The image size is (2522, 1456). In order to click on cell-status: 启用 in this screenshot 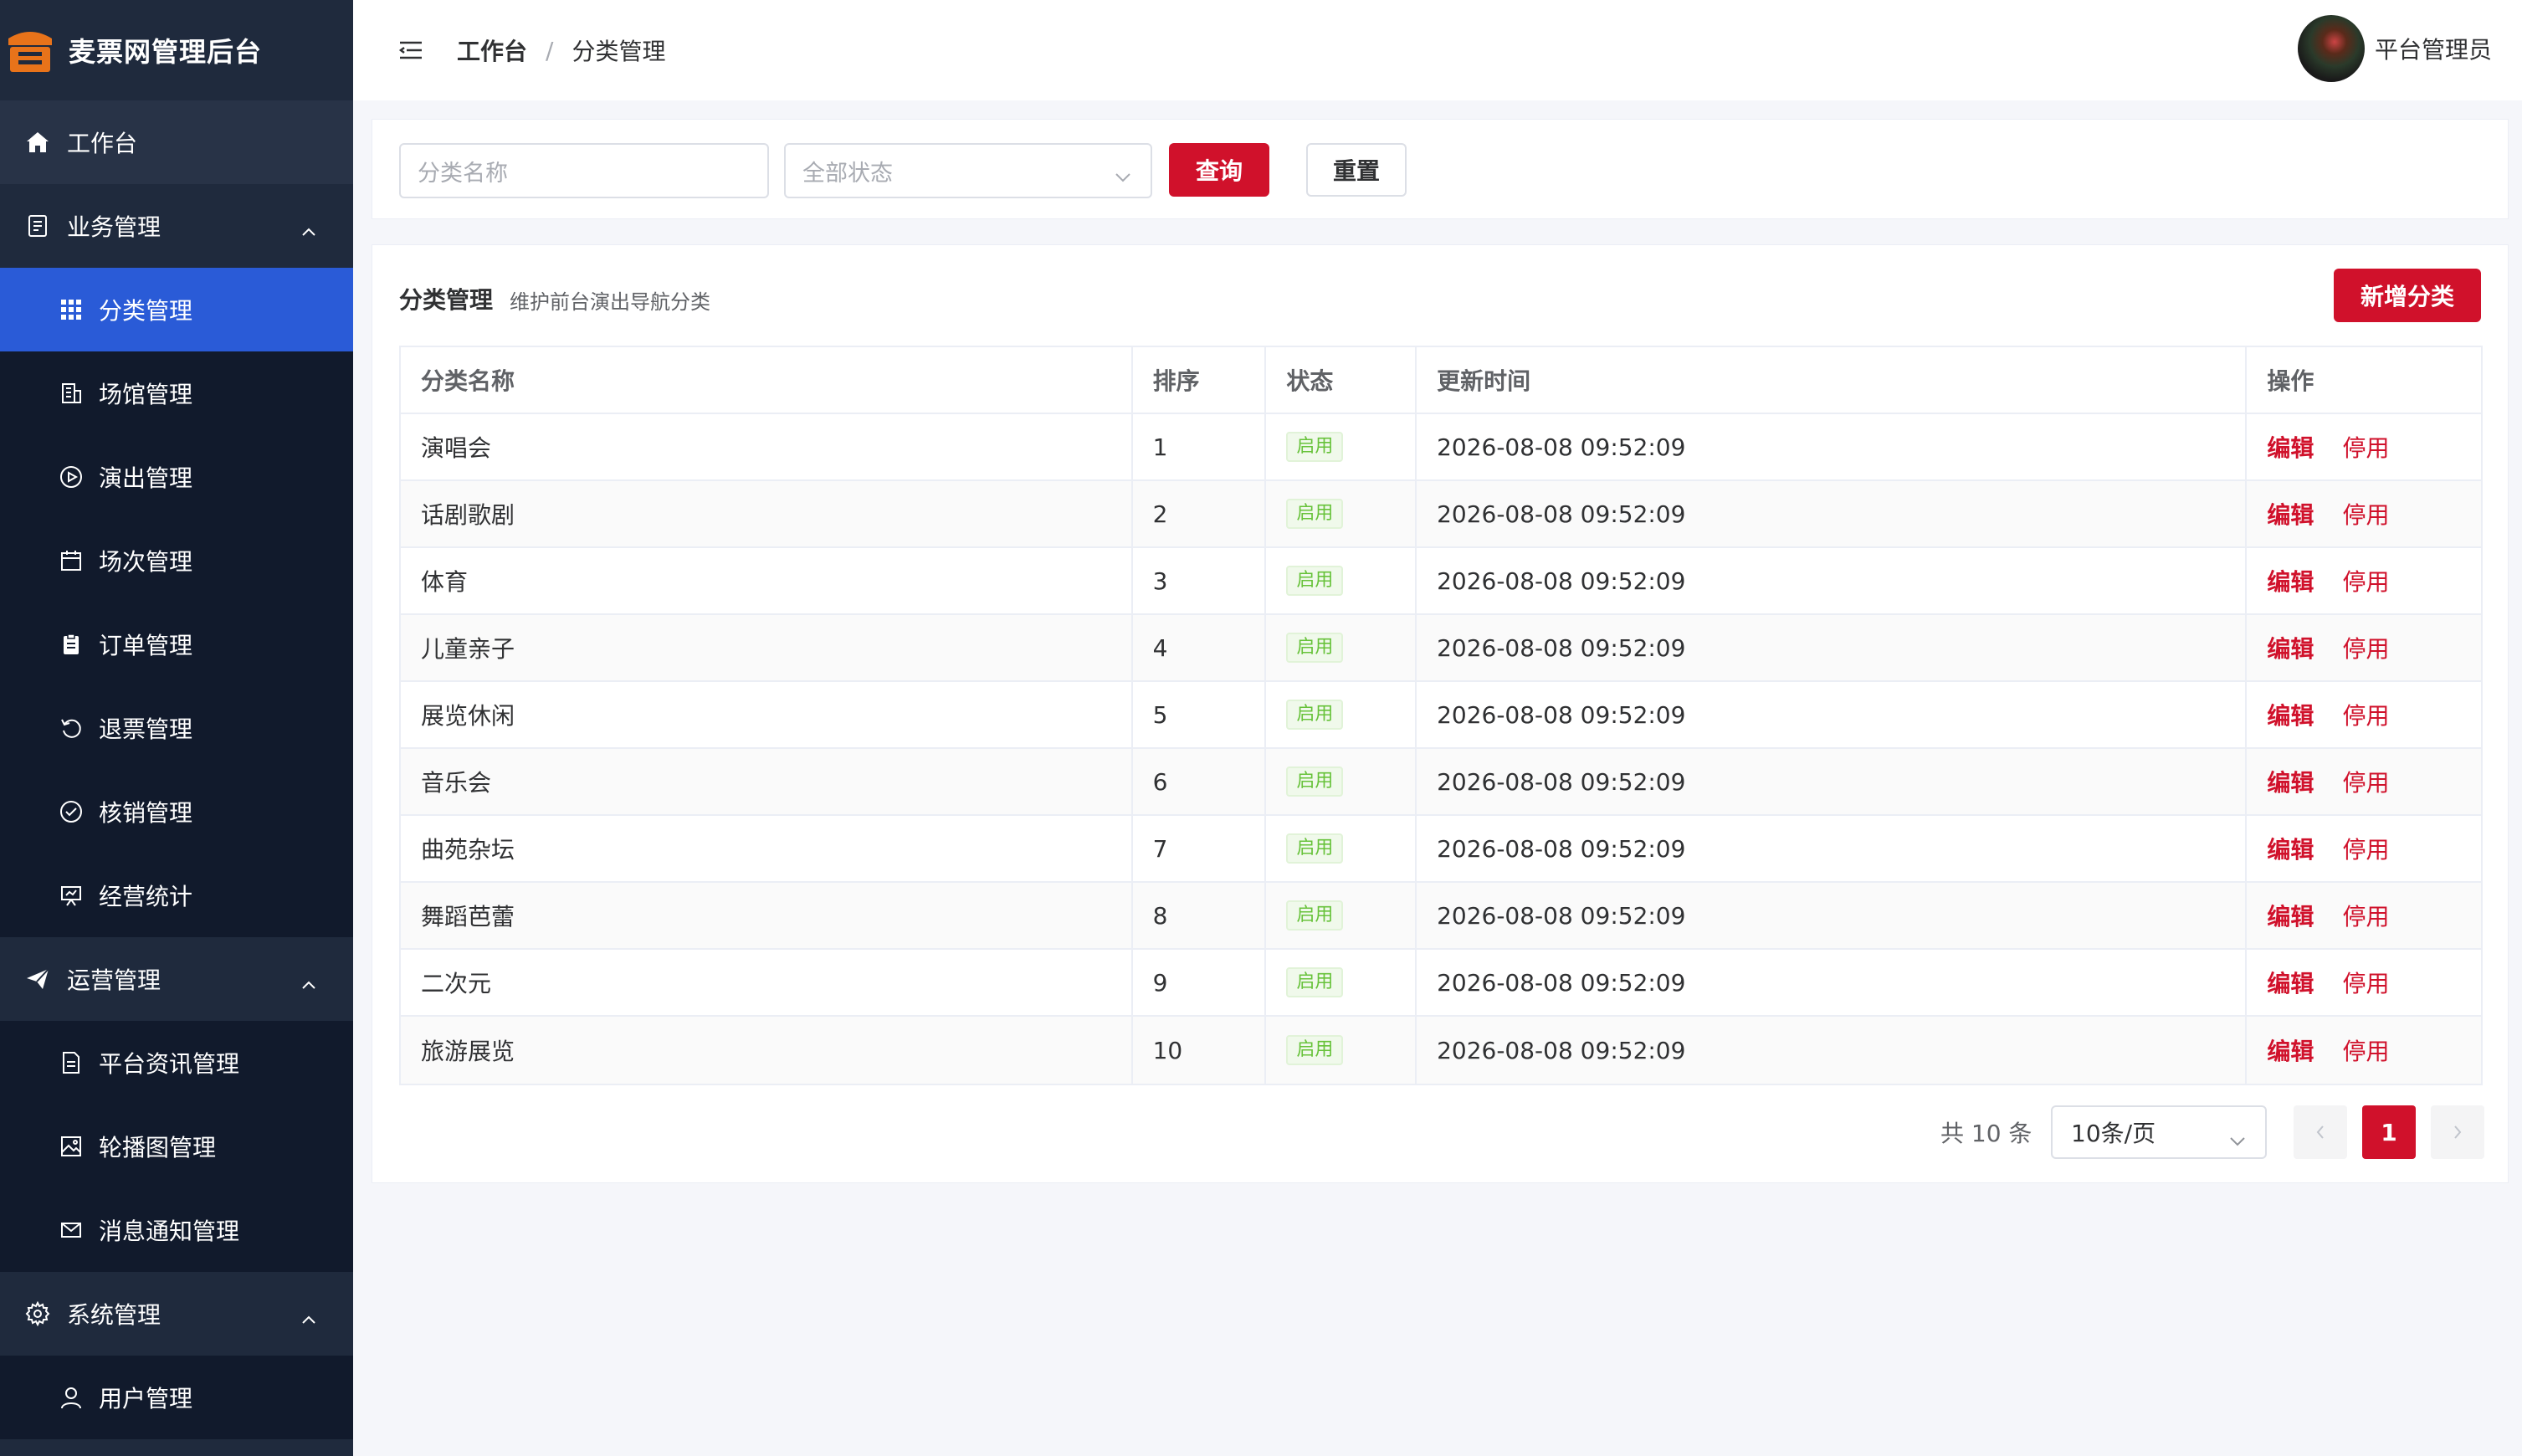, I will do `click(1341, 647)`.